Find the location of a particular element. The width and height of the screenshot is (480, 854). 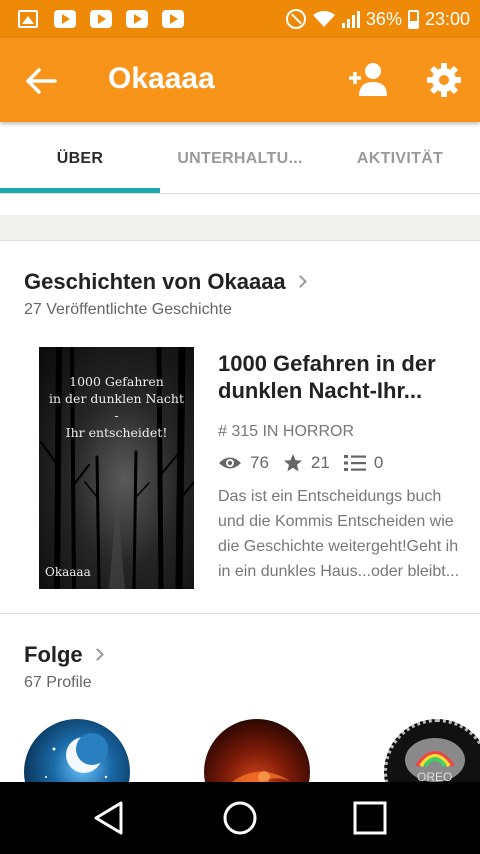

section-separator is located at coordinates (240, 228).